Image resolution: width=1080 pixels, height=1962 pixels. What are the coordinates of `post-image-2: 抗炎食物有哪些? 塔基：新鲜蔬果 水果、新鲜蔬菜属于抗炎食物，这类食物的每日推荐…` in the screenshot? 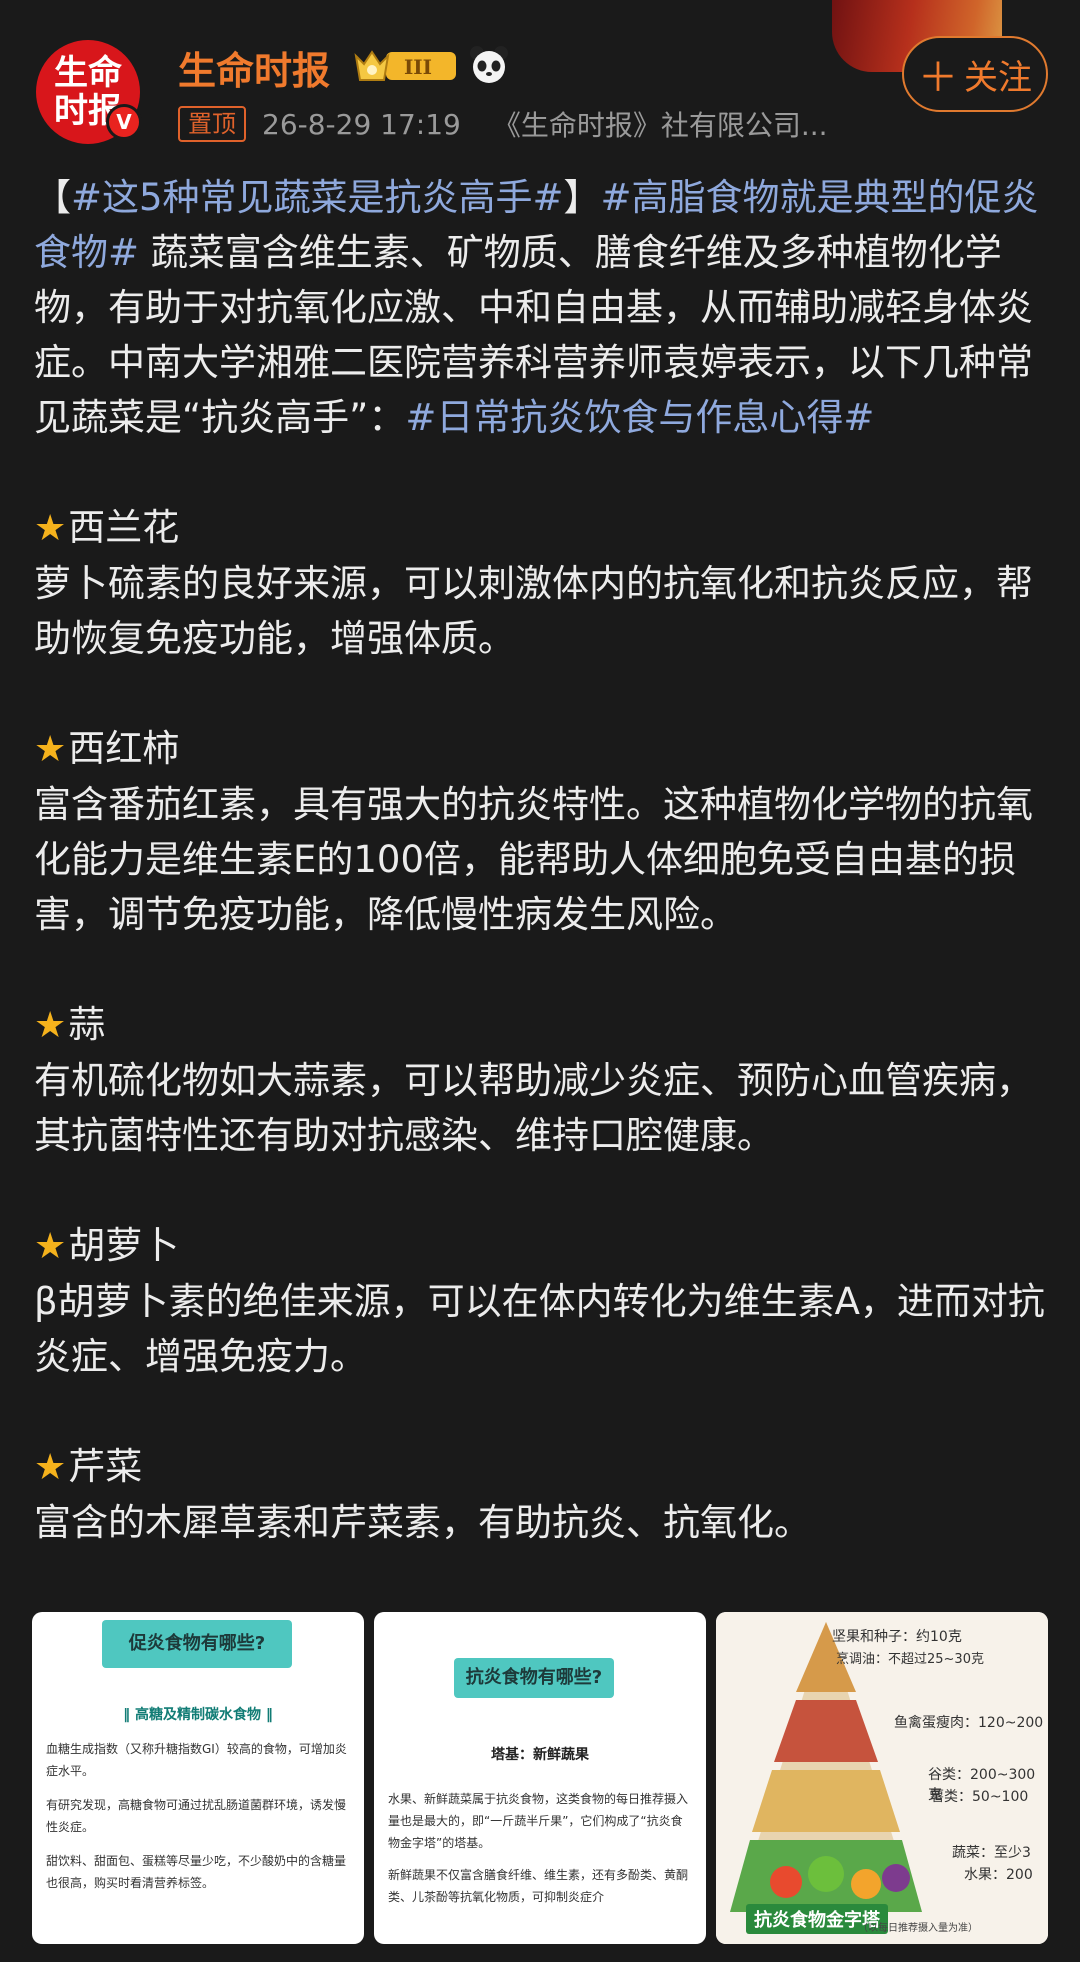 It's located at (540, 1778).